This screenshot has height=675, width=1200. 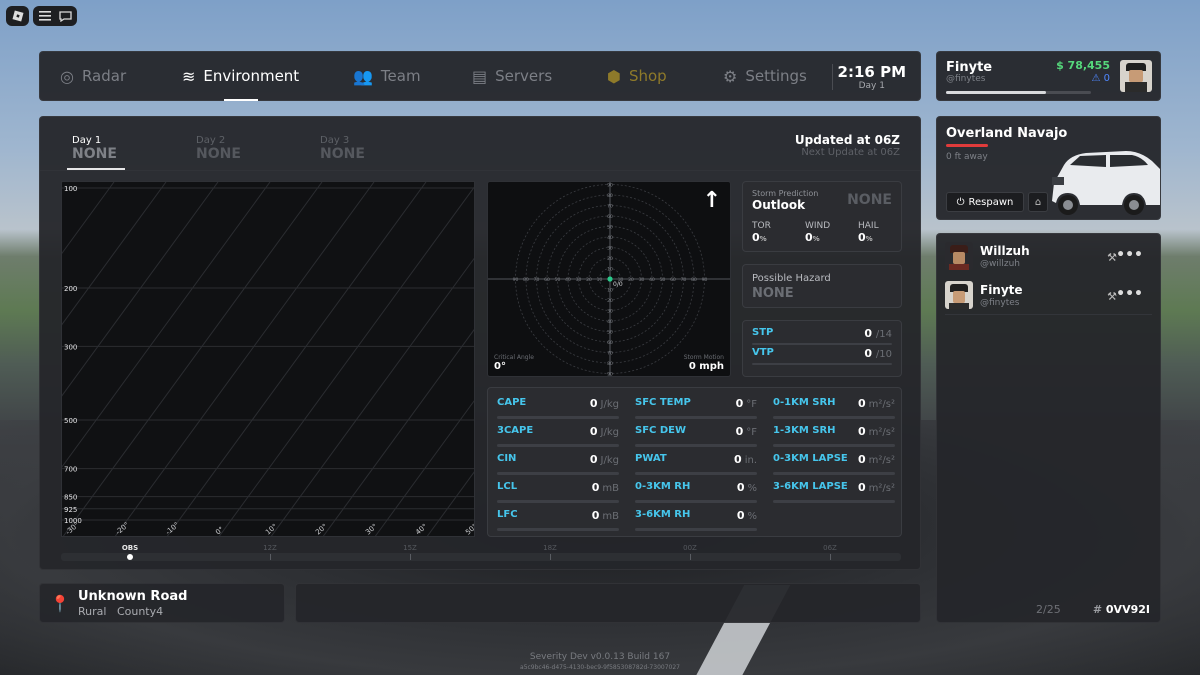 What do you see at coordinates (822, 286) in the screenshot?
I see `possible-hazard-card: Possible Hazard NONE` at bounding box center [822, 286].